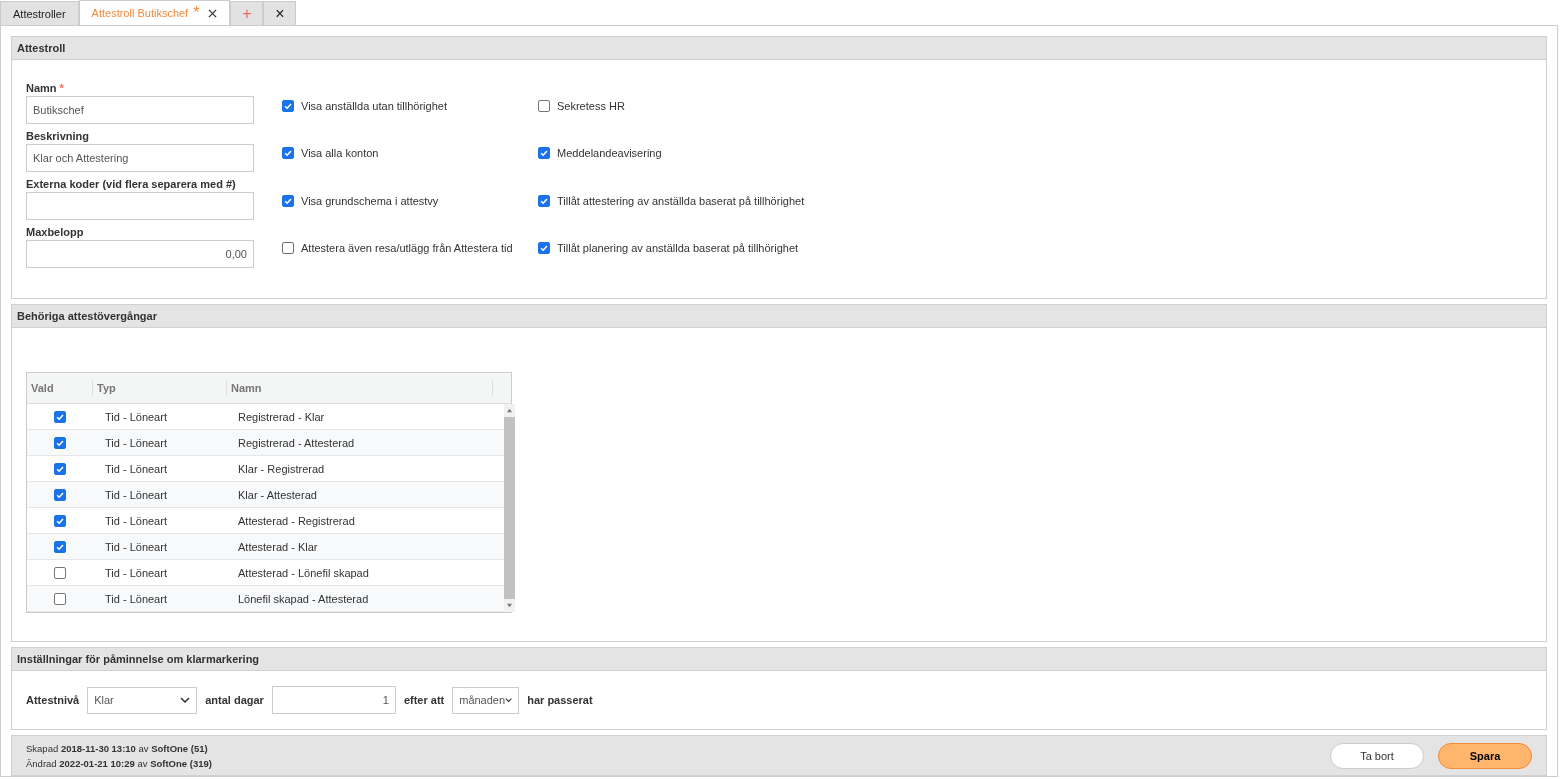 This screenshot has height=779, width=1560. Describe the element at coordinates (140, 13) in the screenshot. I see `tab-label: Attestroll Butikschef` at that location.